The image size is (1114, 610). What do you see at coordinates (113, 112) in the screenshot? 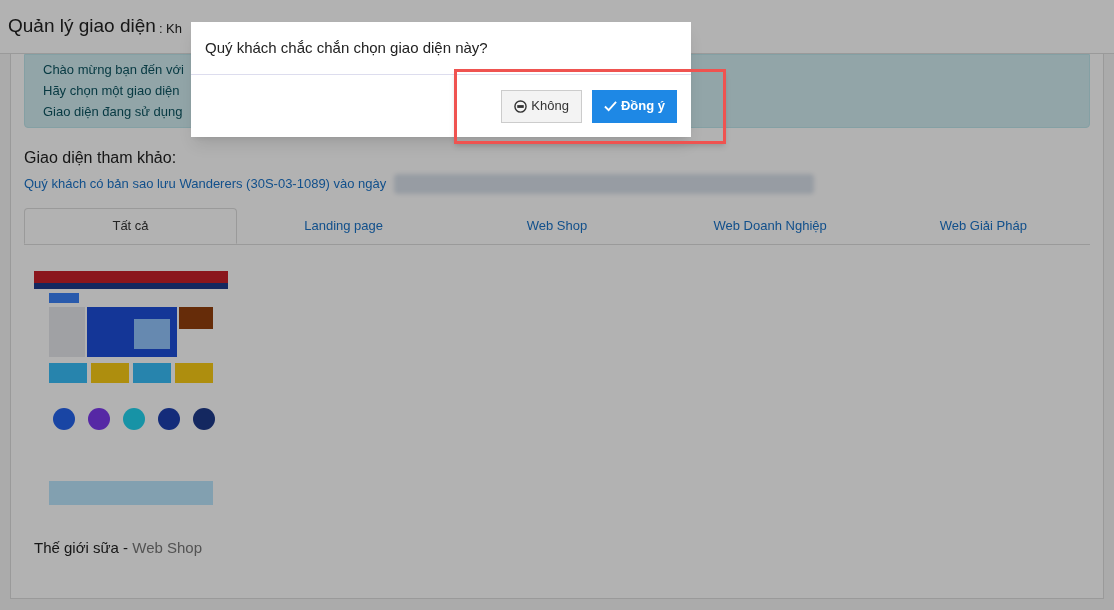
I see `info-text: Giao diện đang sử dụng` at bounding box center [113, 112].